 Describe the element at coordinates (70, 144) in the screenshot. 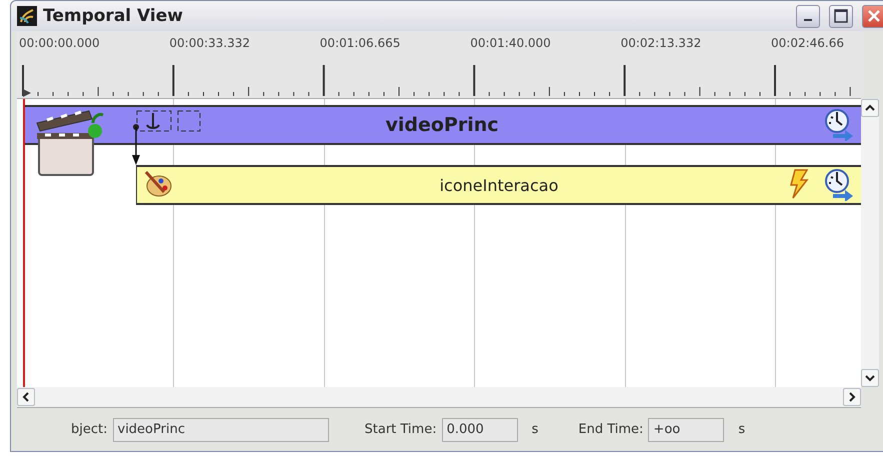

I see `clapperboard-icon` at that location.